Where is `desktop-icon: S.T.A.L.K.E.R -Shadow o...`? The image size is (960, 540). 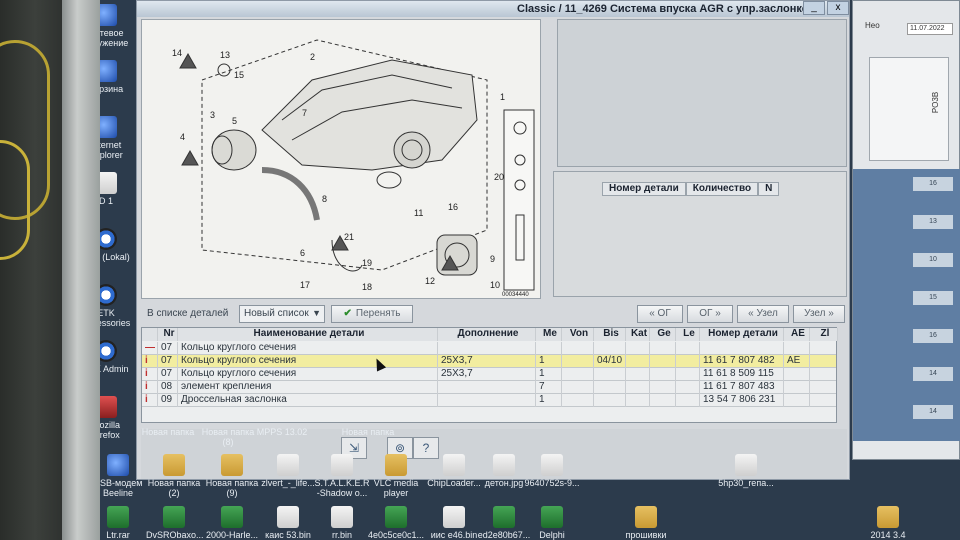
desktop-icon: S.T.A.L.K.E.R -Shadow o... is located at coordinates (342, 476).